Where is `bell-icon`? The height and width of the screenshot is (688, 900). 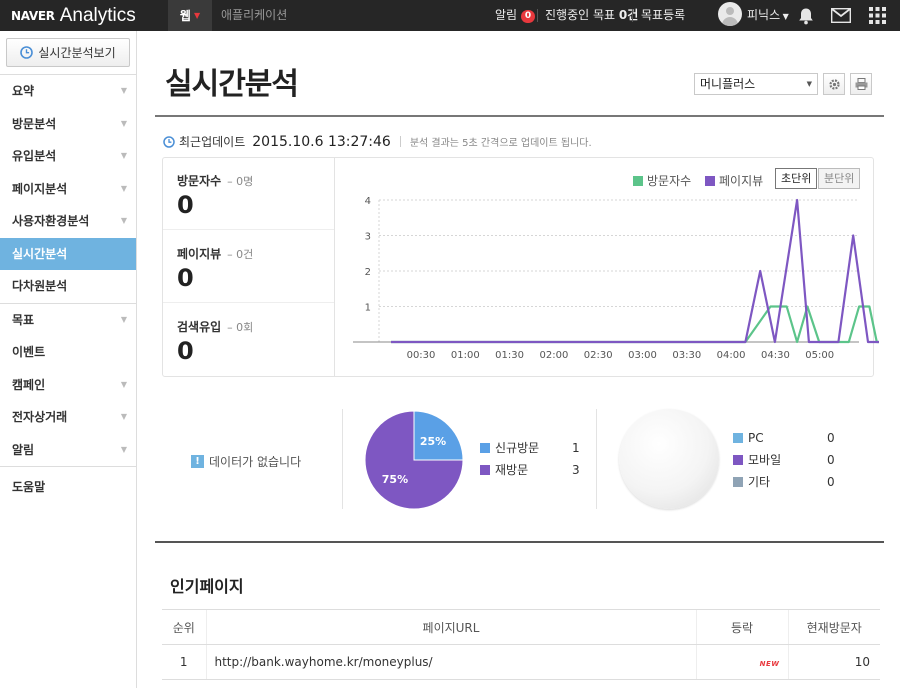 bell-icon is located at coordinates (806, 15).